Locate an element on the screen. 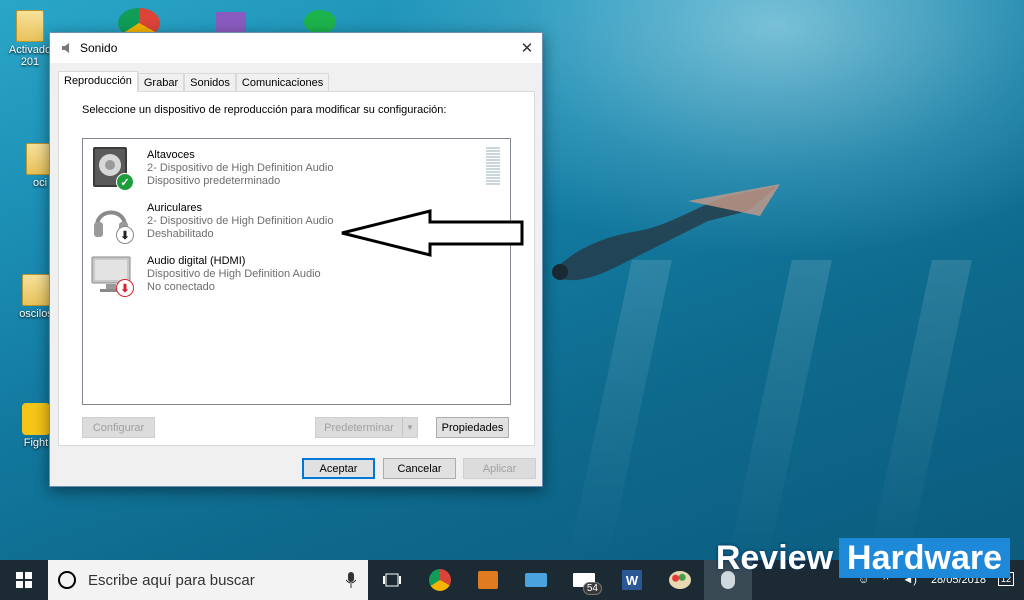  apply-button: Aplicar is located at coordinates (499, 468).